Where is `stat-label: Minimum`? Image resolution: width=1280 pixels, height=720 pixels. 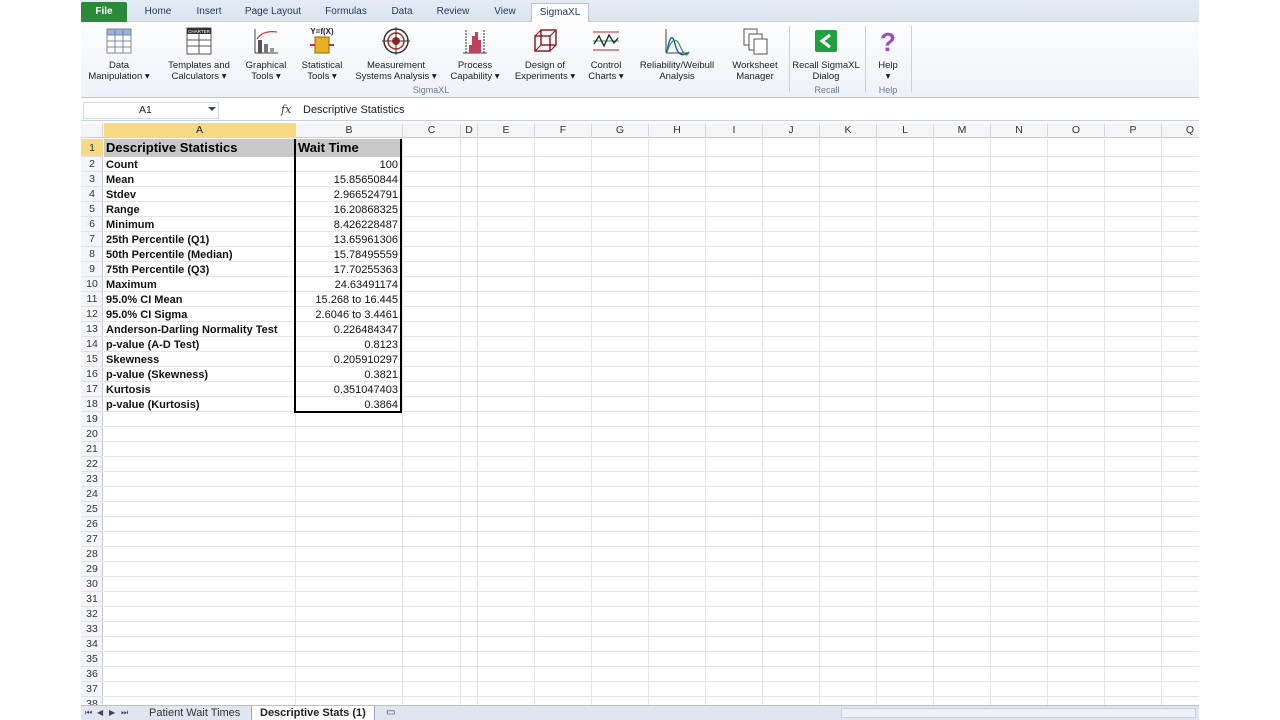
stat-label: Minimum is located at coordinates (201, 225).